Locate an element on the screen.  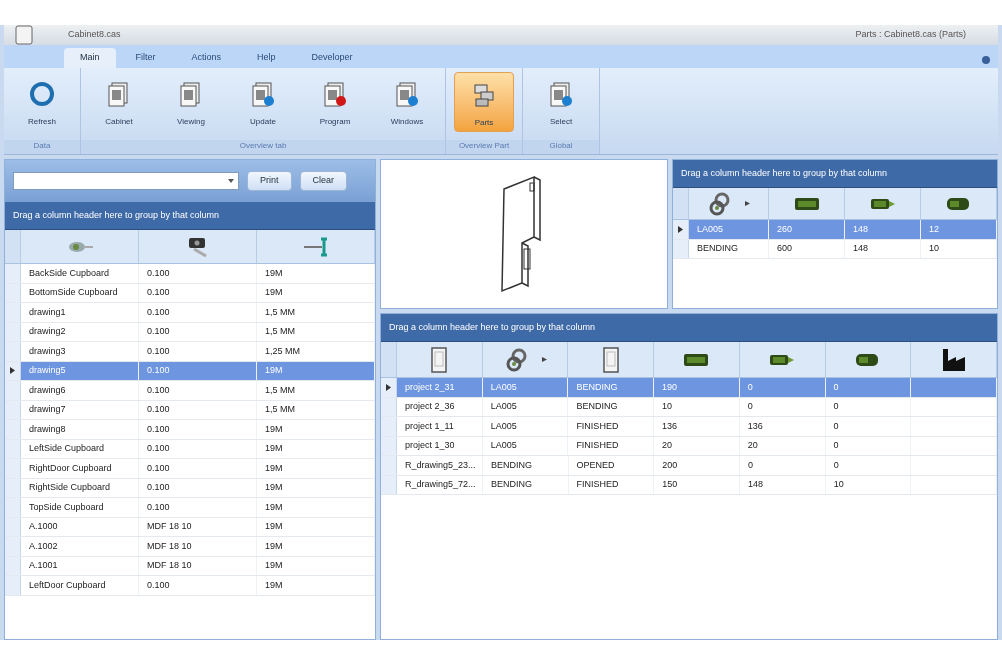
table-row: R_drawing5_72... BENDING FINISHED 150 148 10 is located at coordinates (689, 485).